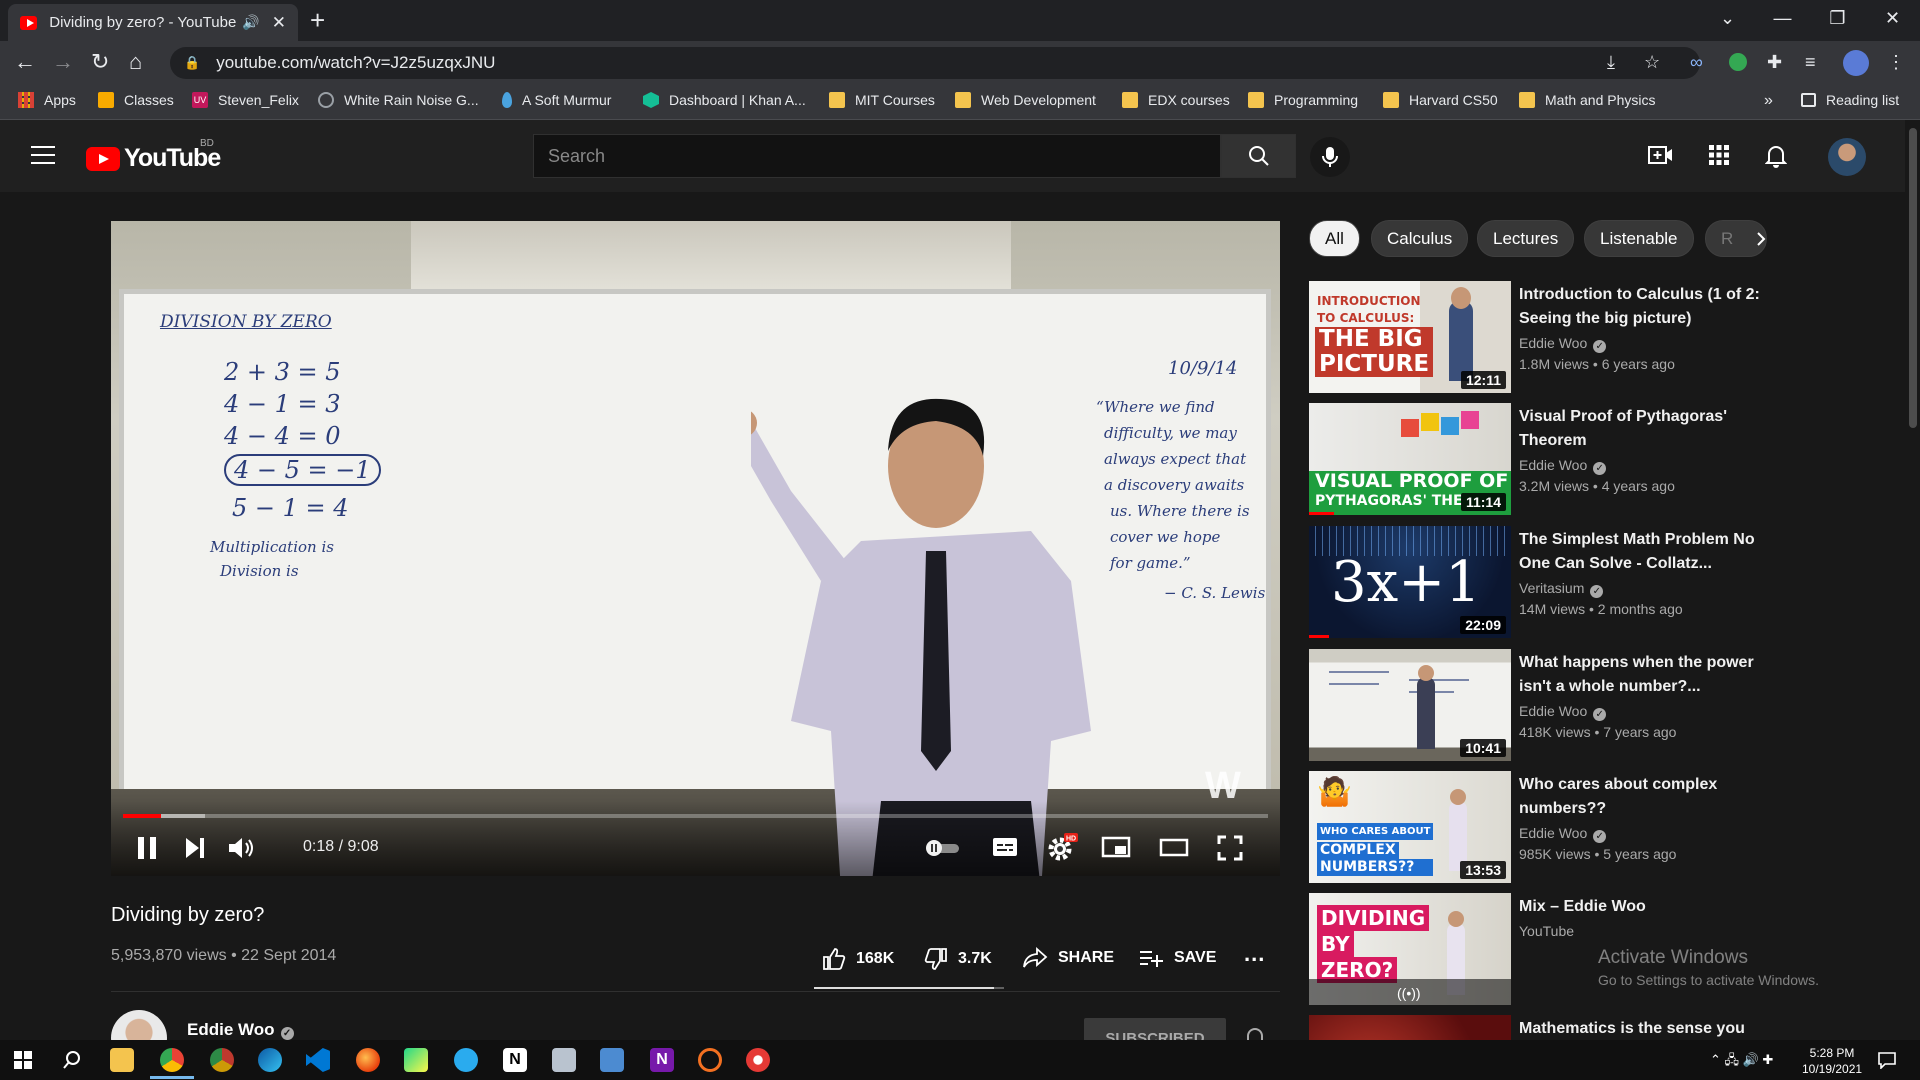 The height and width of the screenshot is (1080, 1920). Describe the element at coordinates (1420, 238) in the screenshot. I see `chip-calculus: Calculus` at that location.